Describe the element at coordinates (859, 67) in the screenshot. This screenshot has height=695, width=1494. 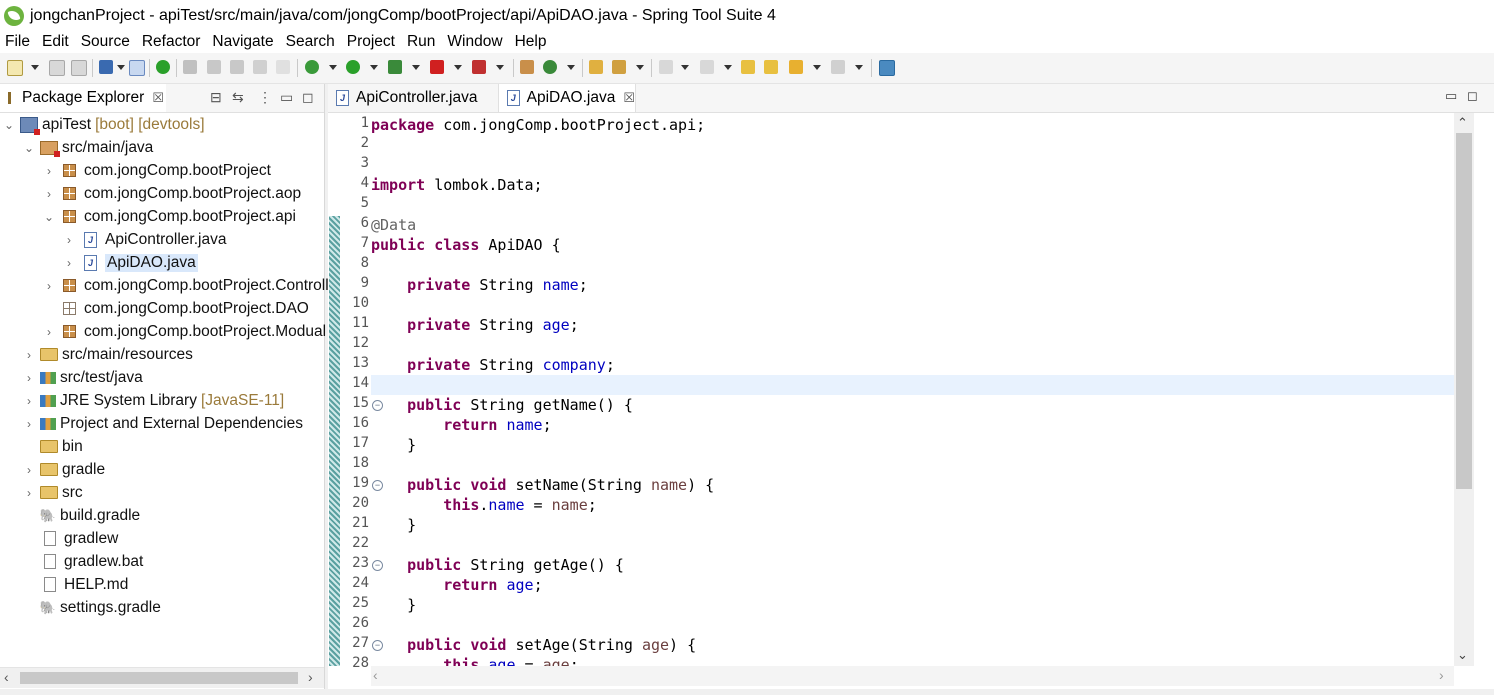
I see `forward-dropdown-arrow-icon` at that location.